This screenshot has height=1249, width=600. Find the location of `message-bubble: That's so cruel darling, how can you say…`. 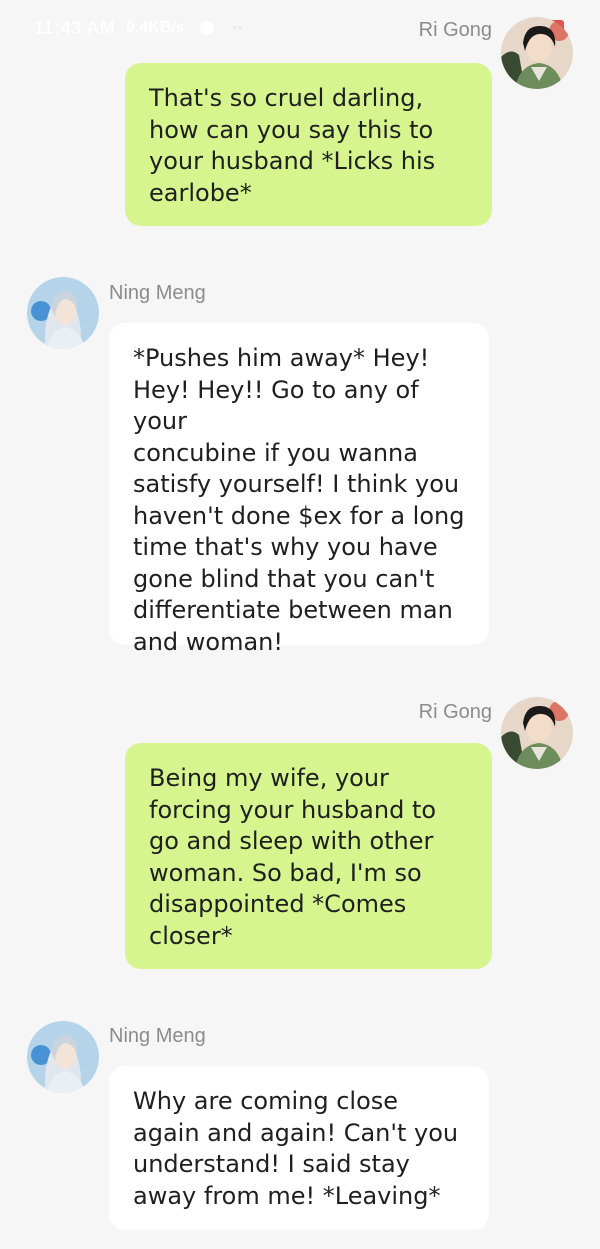

message-bubble: That's so cruel darling, how can you say… is located at coordinates (308, 144).